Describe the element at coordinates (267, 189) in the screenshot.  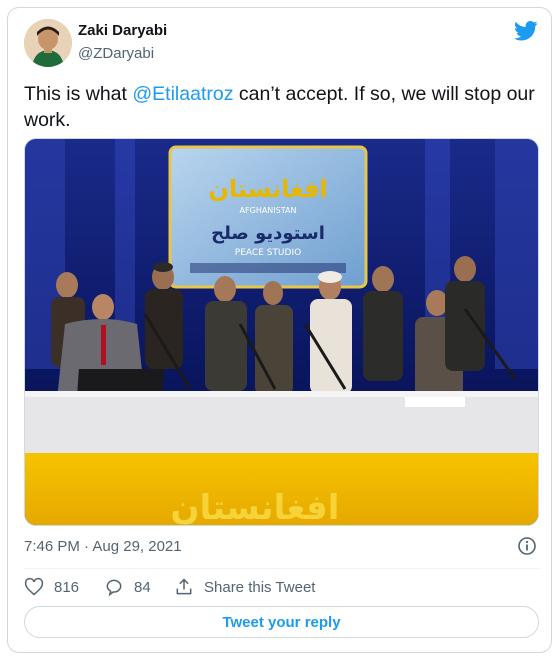
I see `banner-title: افغانستان` at that location.